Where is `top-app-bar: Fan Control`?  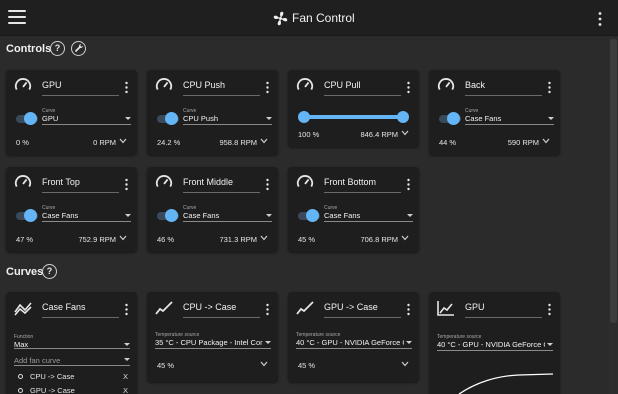
top-app-bar: Fan Control is located at coordinates (309, 18).